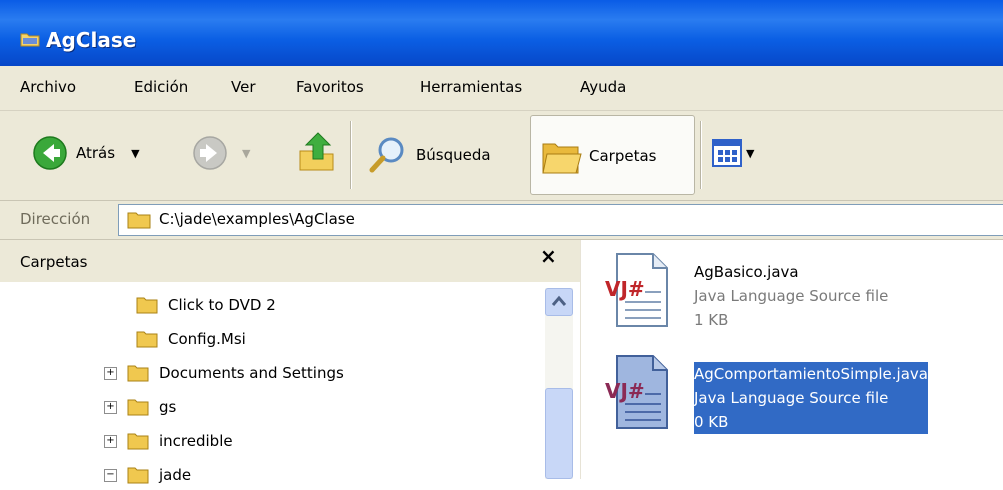 The width and height of the screenshot is (1003, 490). What do you see at coordinates (207, 339) in the screenshot?
I see `tree-item-label: Config.Msi` at bounding box center [207, 339].